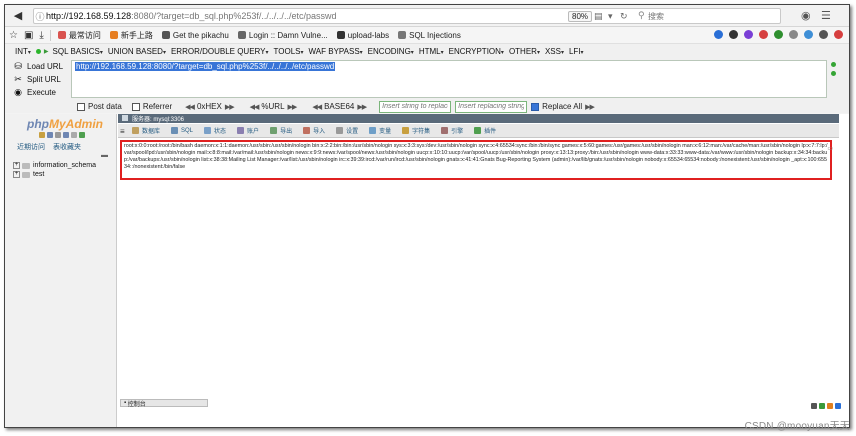 The height and width of the screenshot is (436, 856). I want to click on tab-plugins: 插件, so click(485, 130).